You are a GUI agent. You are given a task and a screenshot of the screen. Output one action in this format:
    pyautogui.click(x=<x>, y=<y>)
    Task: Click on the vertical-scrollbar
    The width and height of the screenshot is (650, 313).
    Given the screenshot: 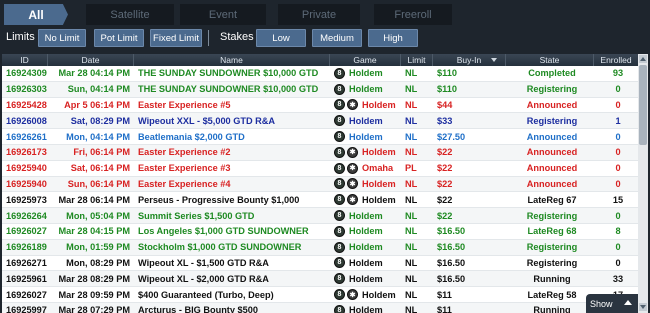 What is the action you would take?
    pyautogui.click(x=643, y=183)
    